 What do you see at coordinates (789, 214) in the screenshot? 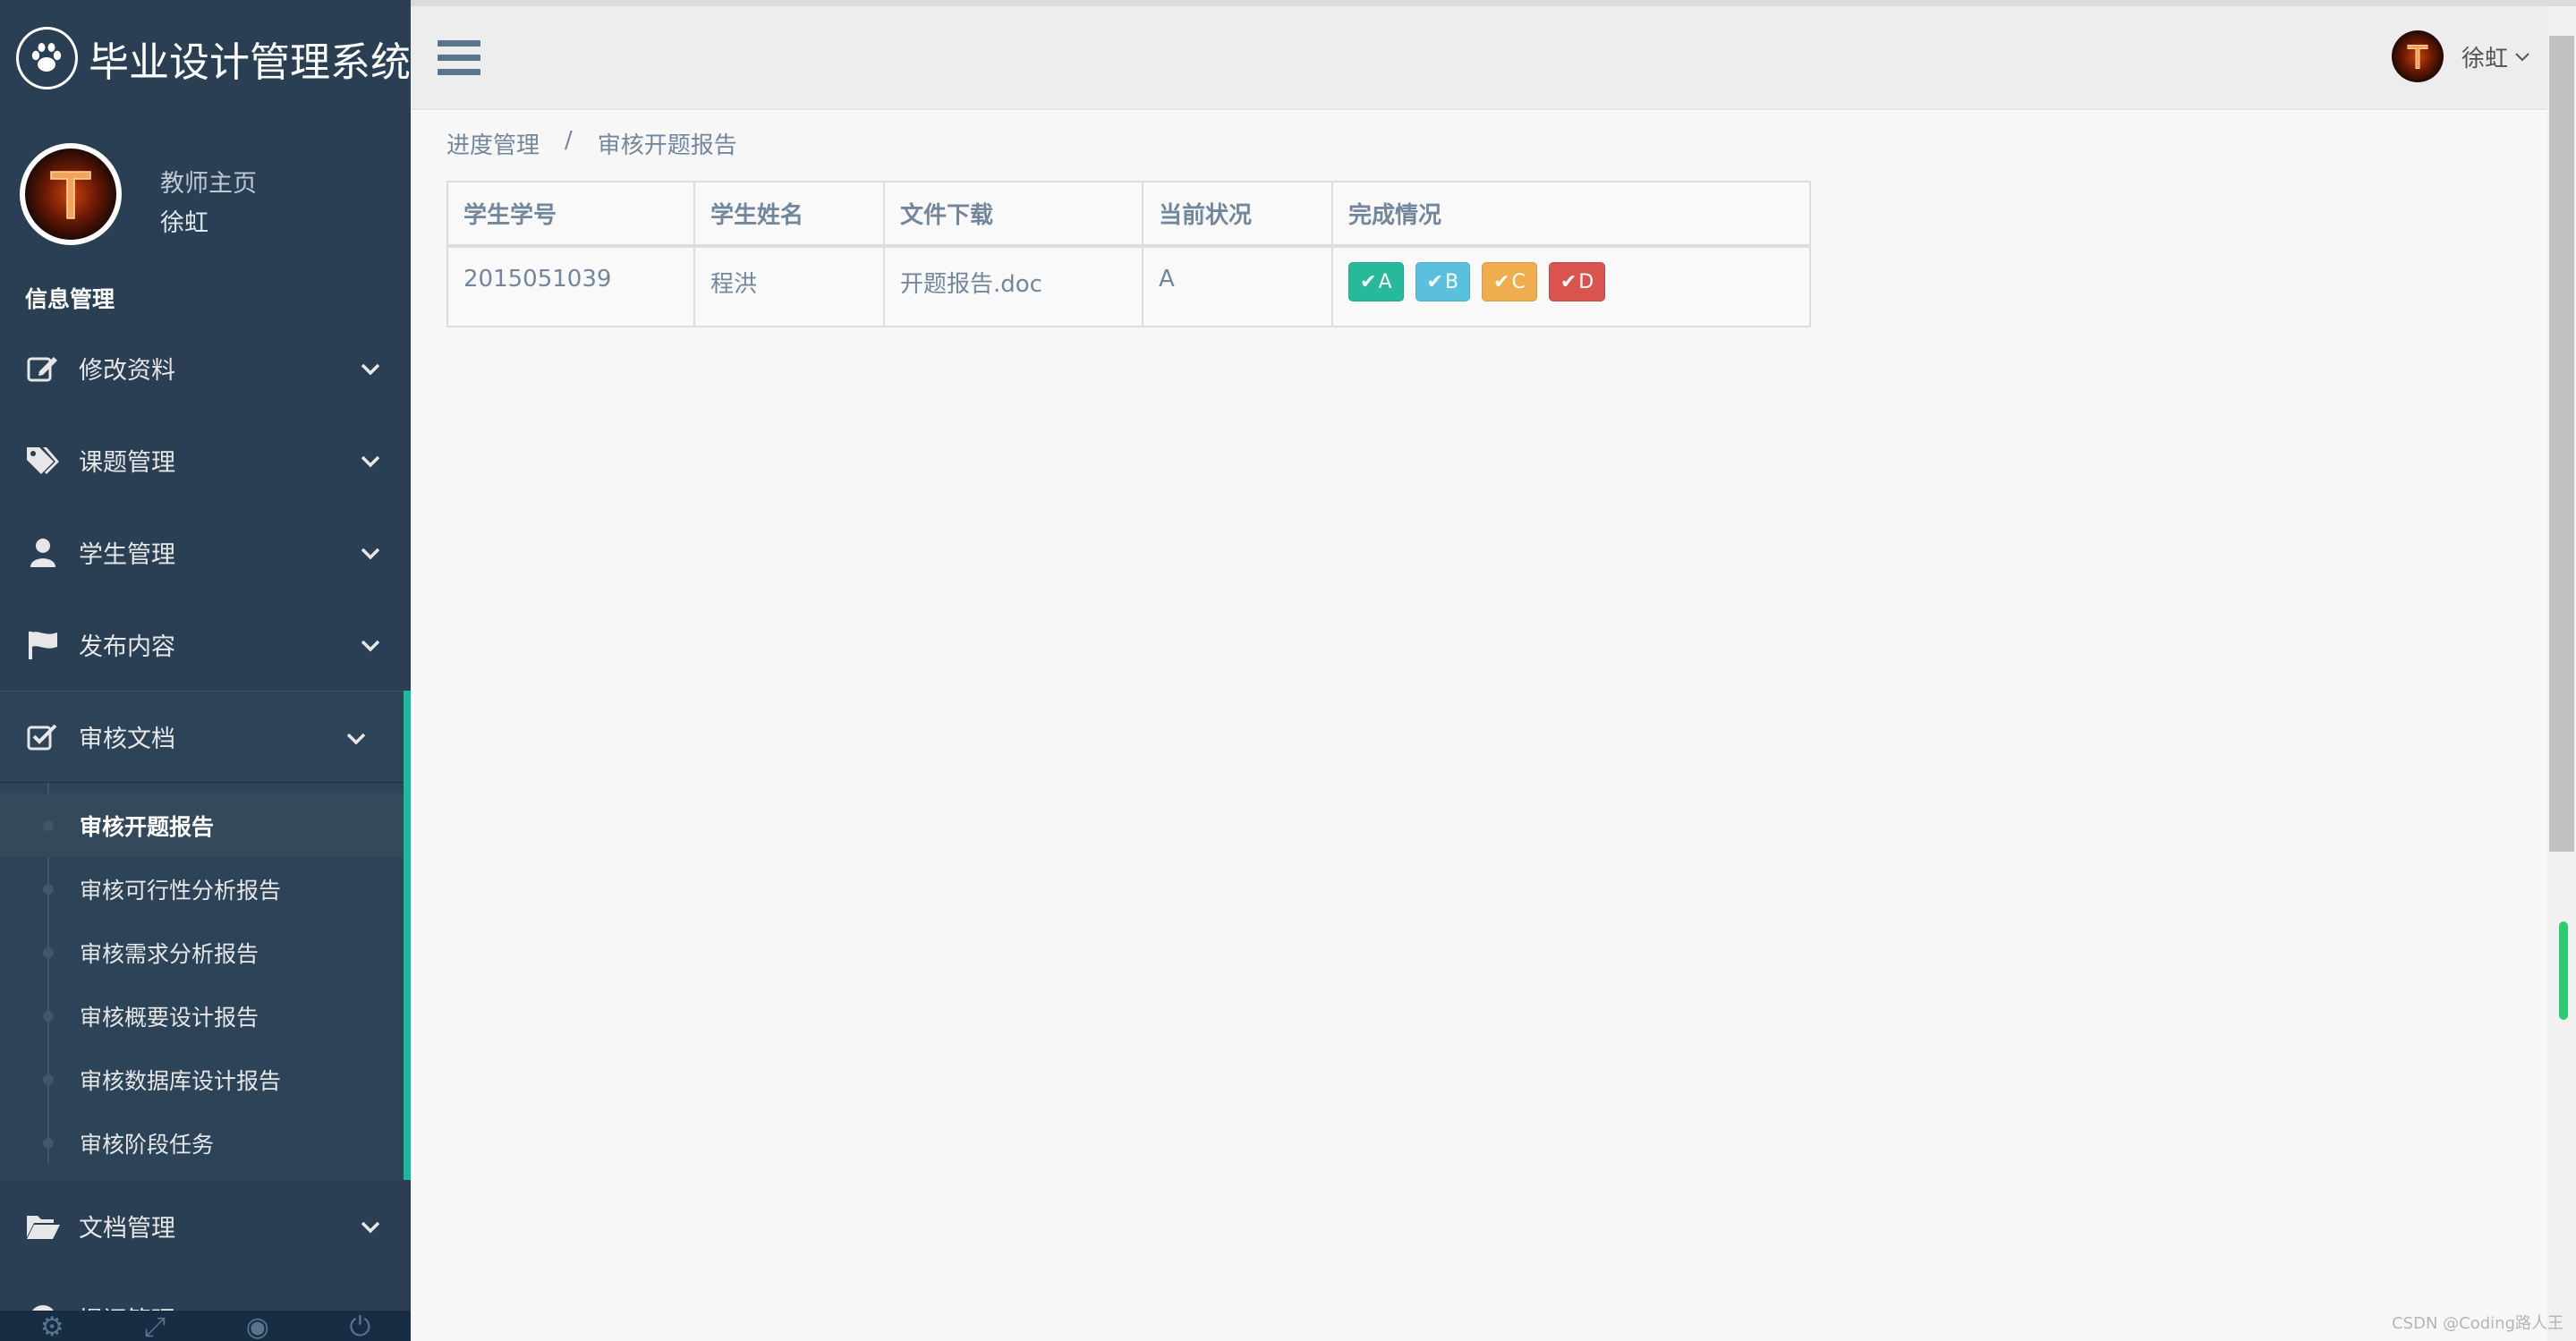
I see `column-header-student-name: 学生姓名` at bounding box center [789, 214].